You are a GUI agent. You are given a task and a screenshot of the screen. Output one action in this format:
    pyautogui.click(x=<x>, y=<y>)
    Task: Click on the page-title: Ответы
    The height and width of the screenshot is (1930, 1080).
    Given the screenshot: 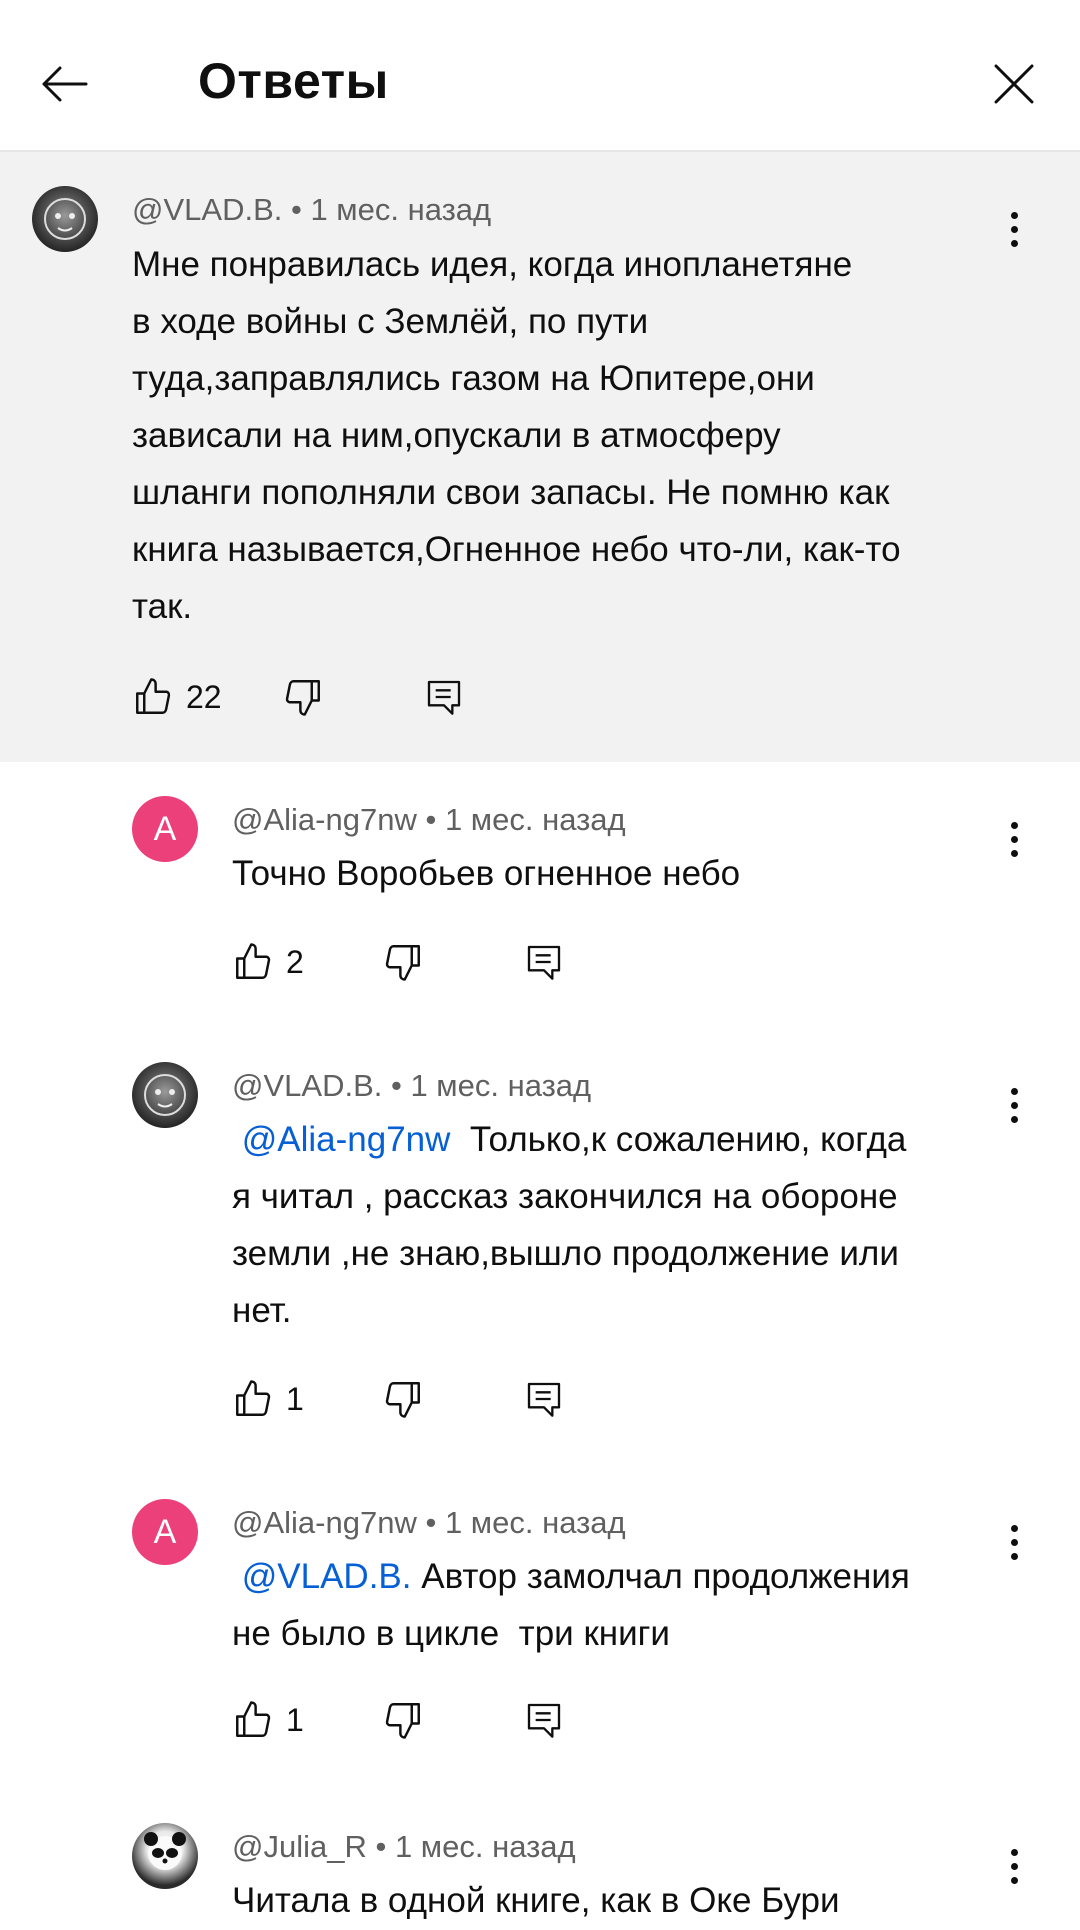 What is the action you would take?
    pyautogui.click(x=293, y=81)
    